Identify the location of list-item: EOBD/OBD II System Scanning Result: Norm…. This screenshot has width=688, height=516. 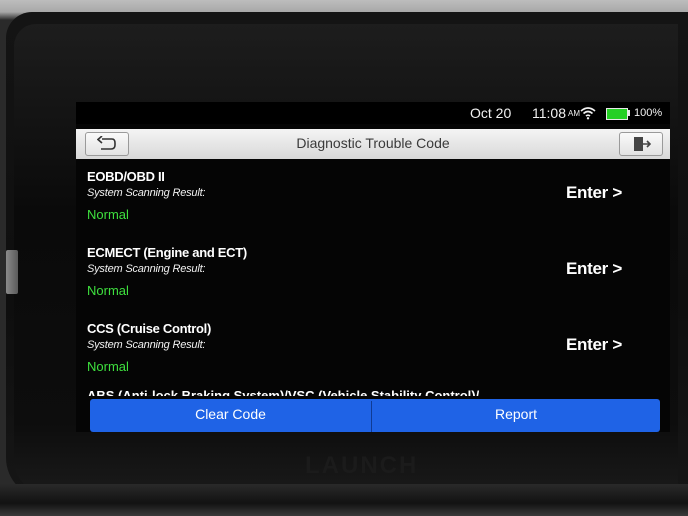
(373, 197).